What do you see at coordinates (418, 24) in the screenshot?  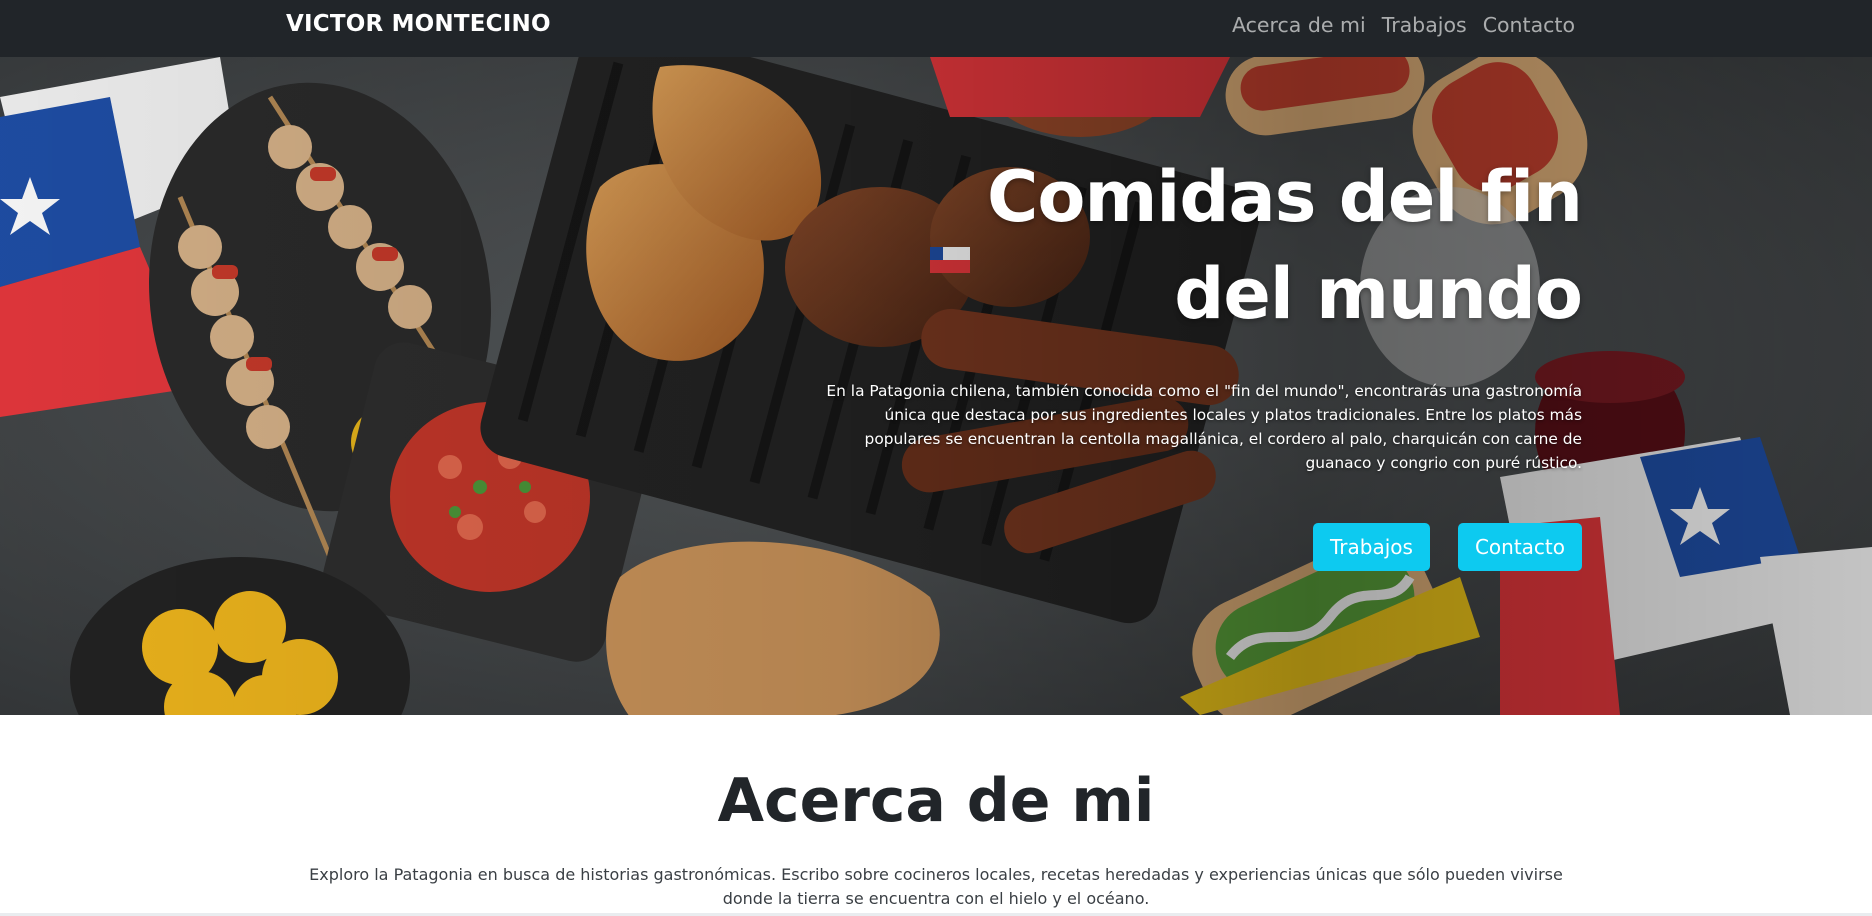 I see `brand-link: VICTOR MONTECINO` at bounding box center [418, 24].